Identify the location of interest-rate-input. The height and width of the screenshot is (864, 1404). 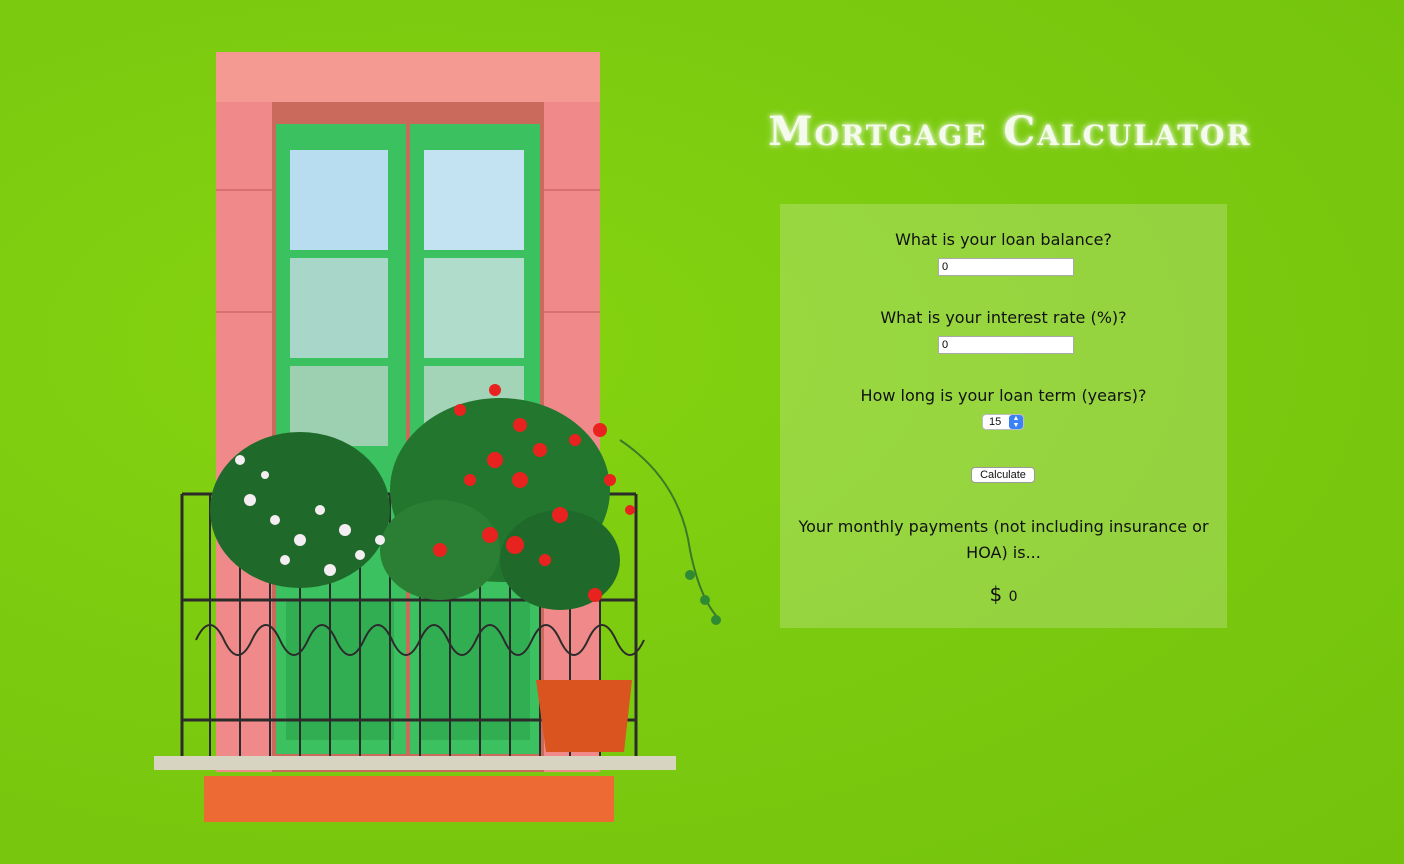
(1006, 345).